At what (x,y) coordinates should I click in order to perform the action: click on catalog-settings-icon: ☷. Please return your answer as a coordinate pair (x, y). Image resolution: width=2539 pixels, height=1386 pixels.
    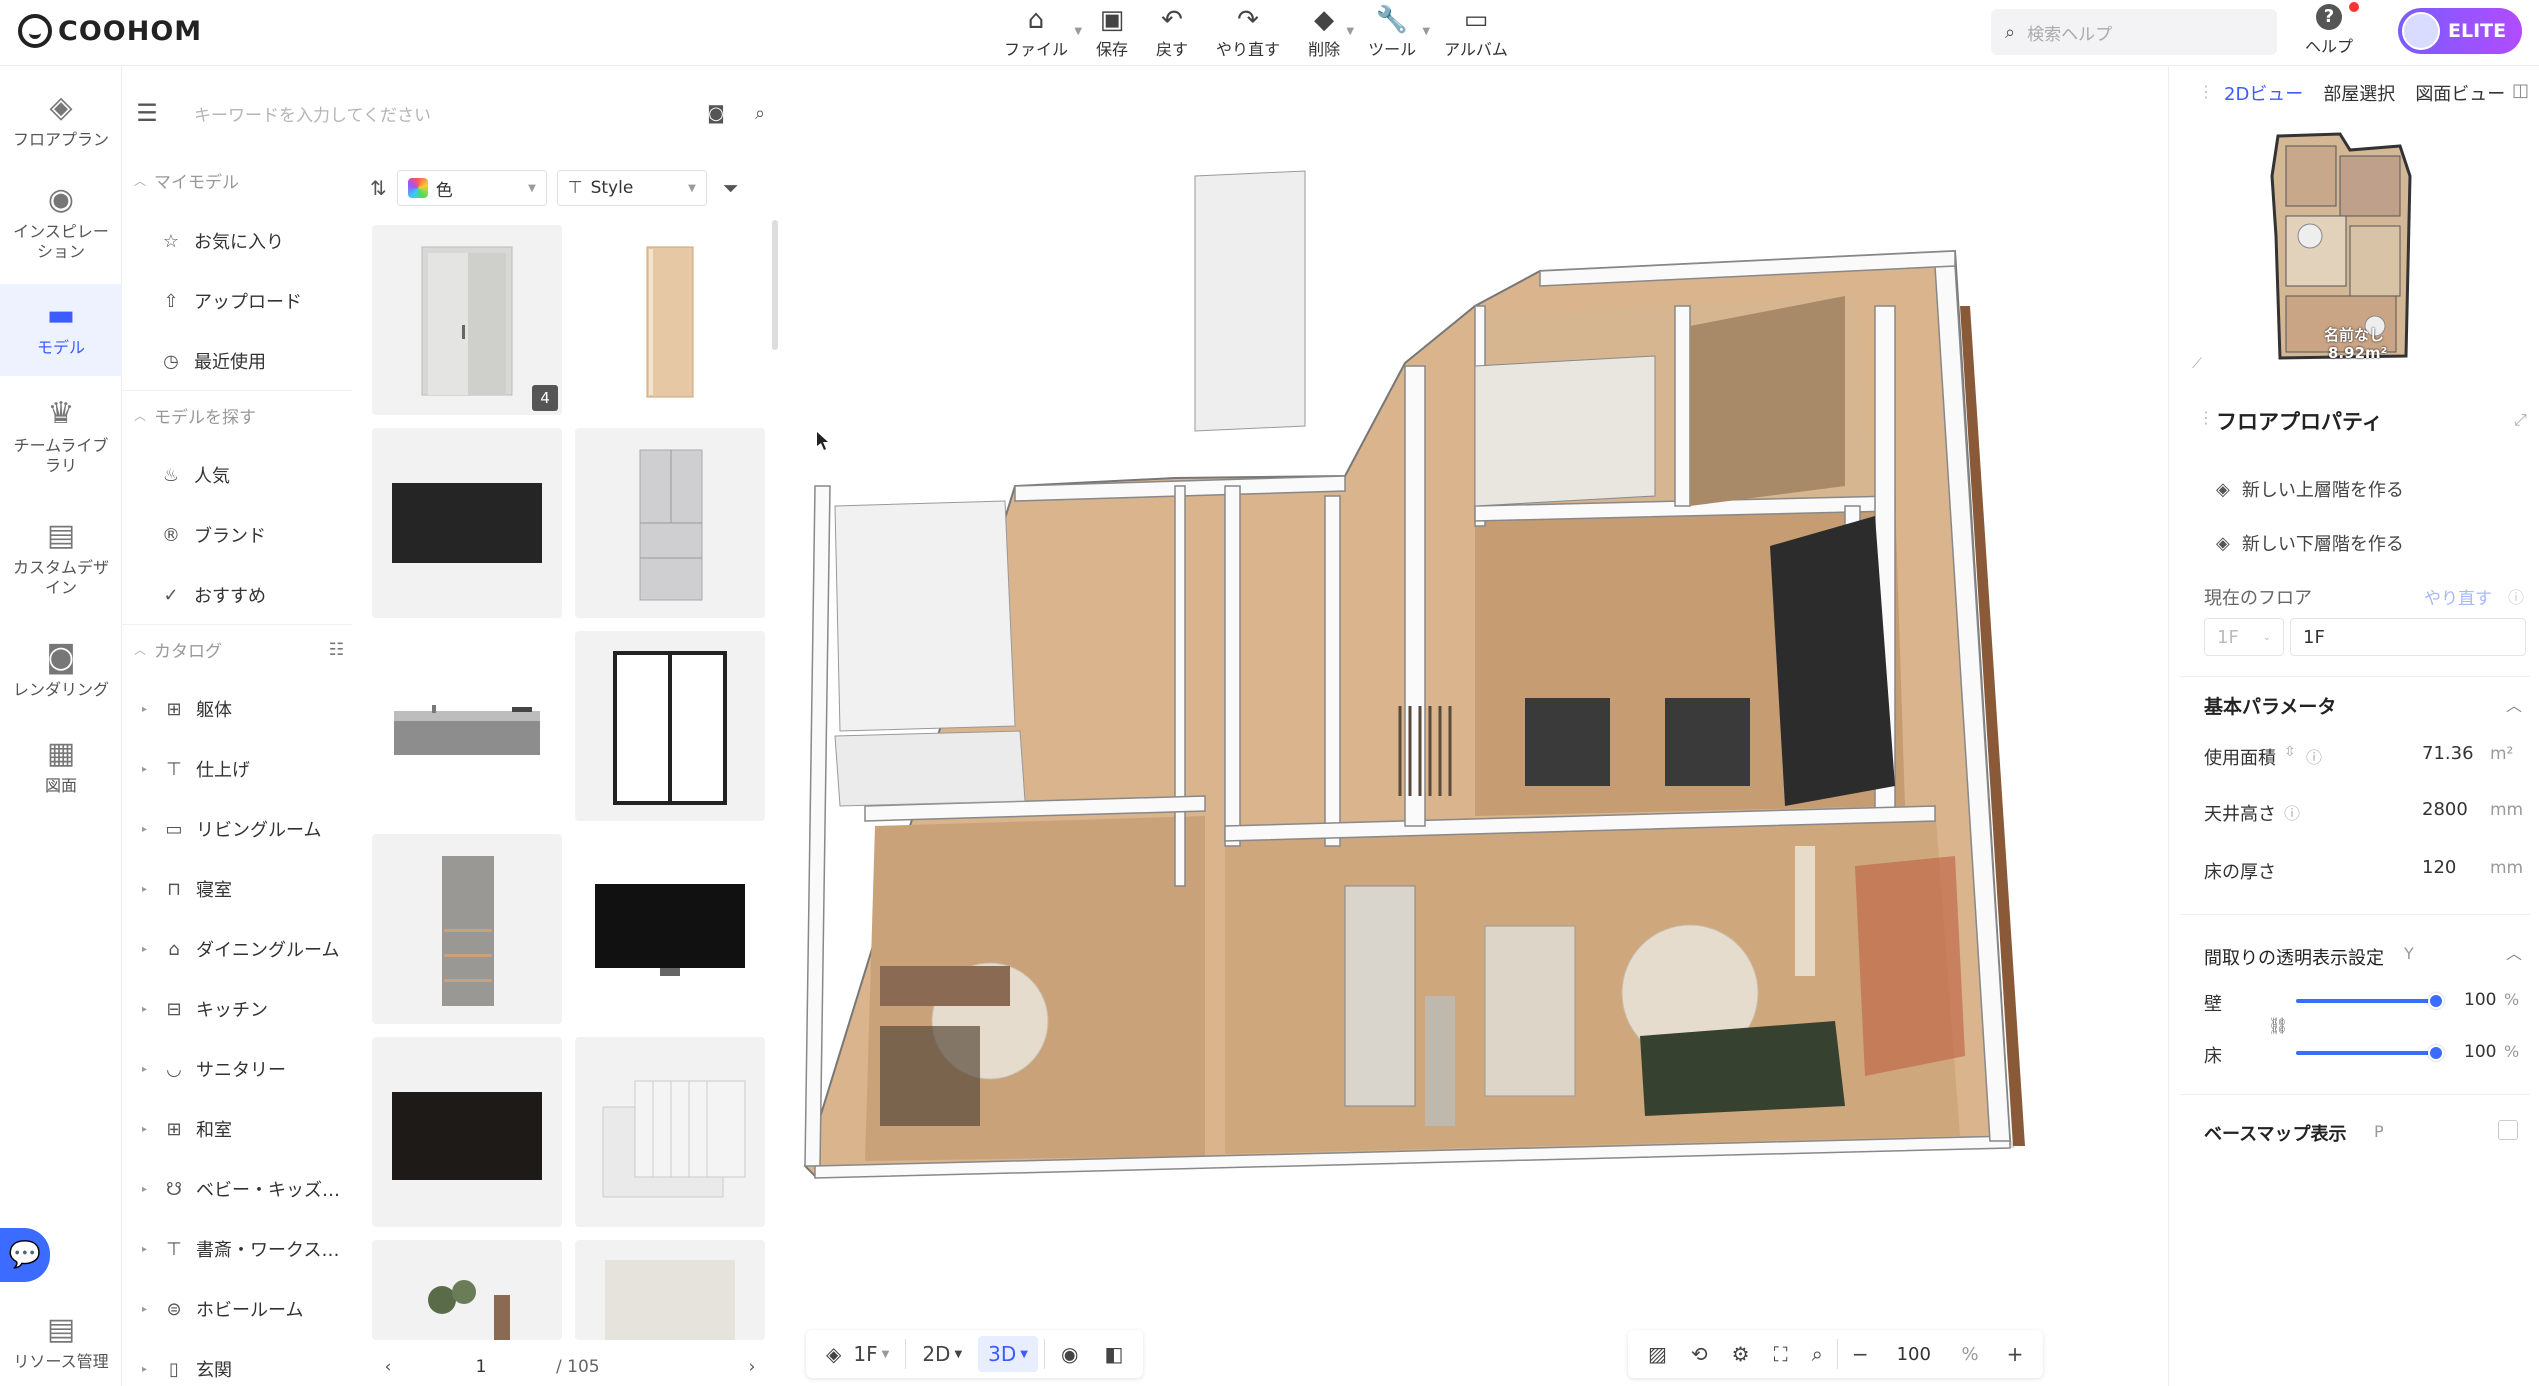
    Looking at the image, I should click on (336, 650).